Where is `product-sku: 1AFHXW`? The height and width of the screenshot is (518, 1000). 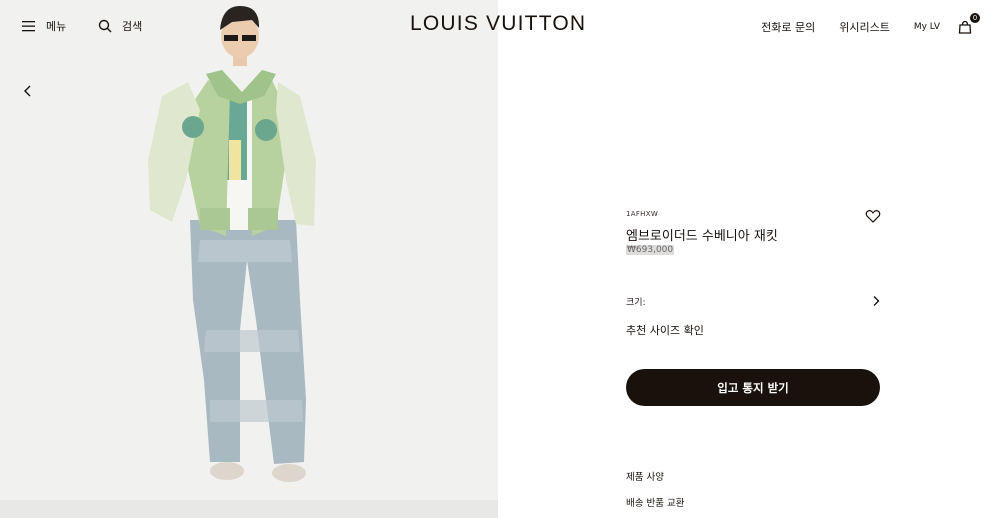
product-sku: 1AFHXW is located at coordinates (642, 214).